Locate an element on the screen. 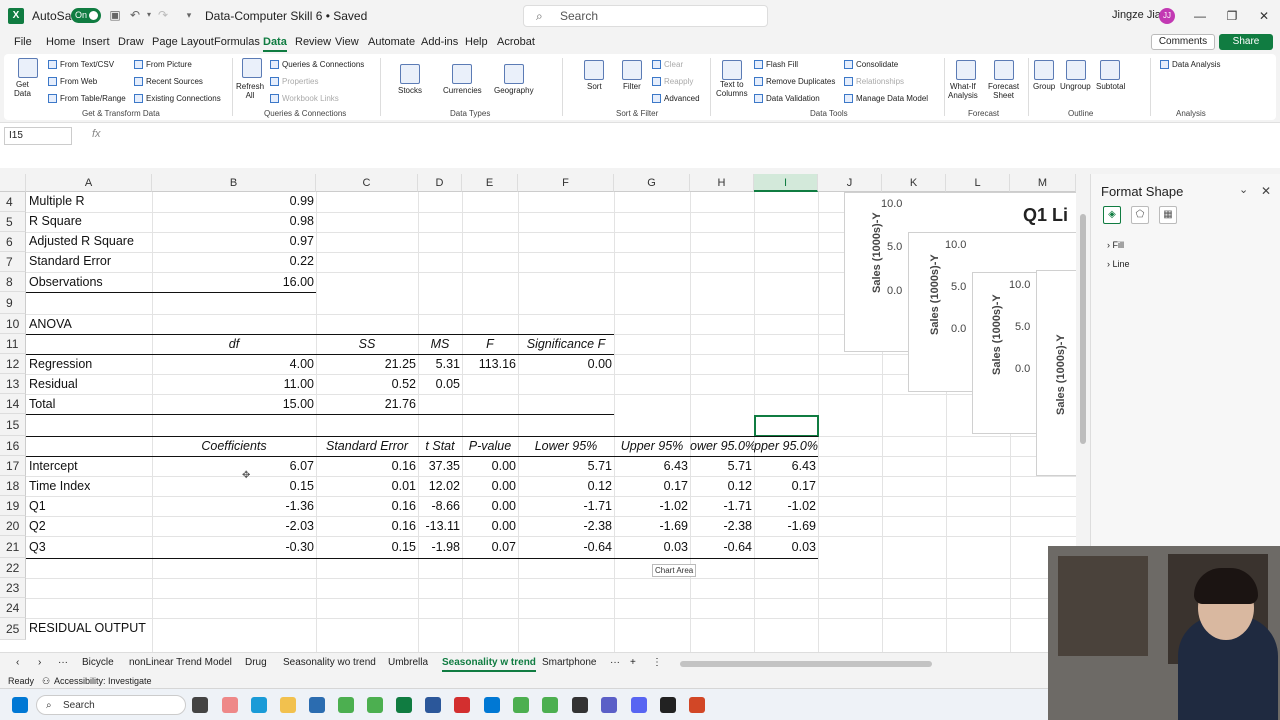  cell-i19: -1.02 is located at coordinates (785, 506).